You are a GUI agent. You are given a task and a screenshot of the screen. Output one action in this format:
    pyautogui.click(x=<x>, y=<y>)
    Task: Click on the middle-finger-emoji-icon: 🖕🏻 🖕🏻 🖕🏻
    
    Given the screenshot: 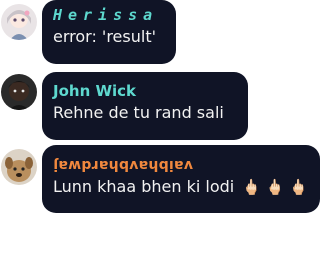 What is the action you would take?
    pyautogui.click(x=275, y=187)
    